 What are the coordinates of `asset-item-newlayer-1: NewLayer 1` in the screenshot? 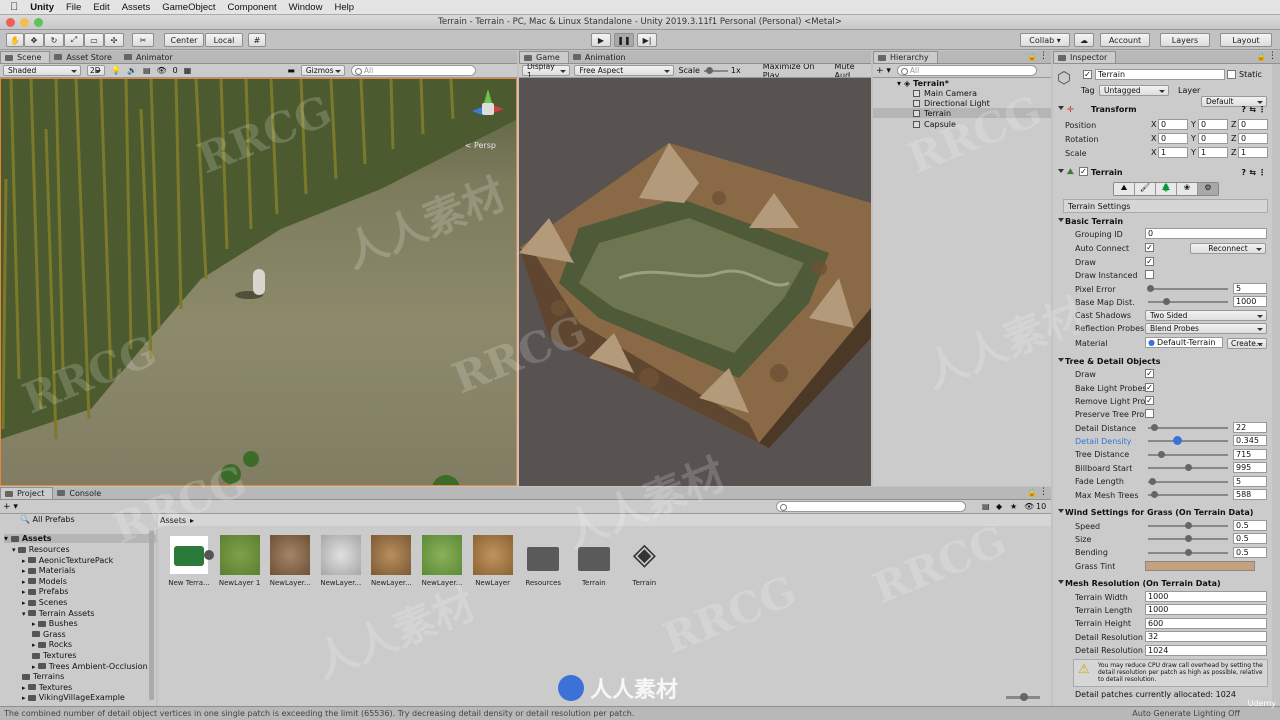 It's located at (240, 561).